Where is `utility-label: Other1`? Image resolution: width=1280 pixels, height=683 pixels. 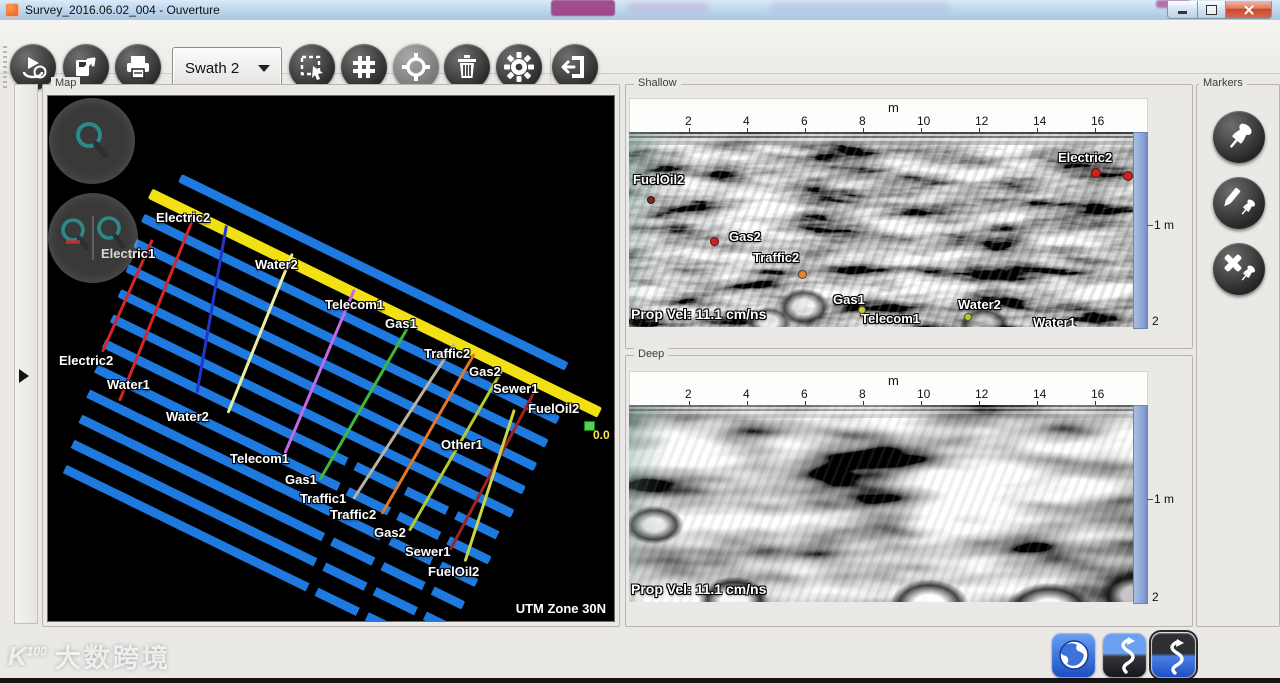
utility-label: Other1 is located at coordinates (462, 444).